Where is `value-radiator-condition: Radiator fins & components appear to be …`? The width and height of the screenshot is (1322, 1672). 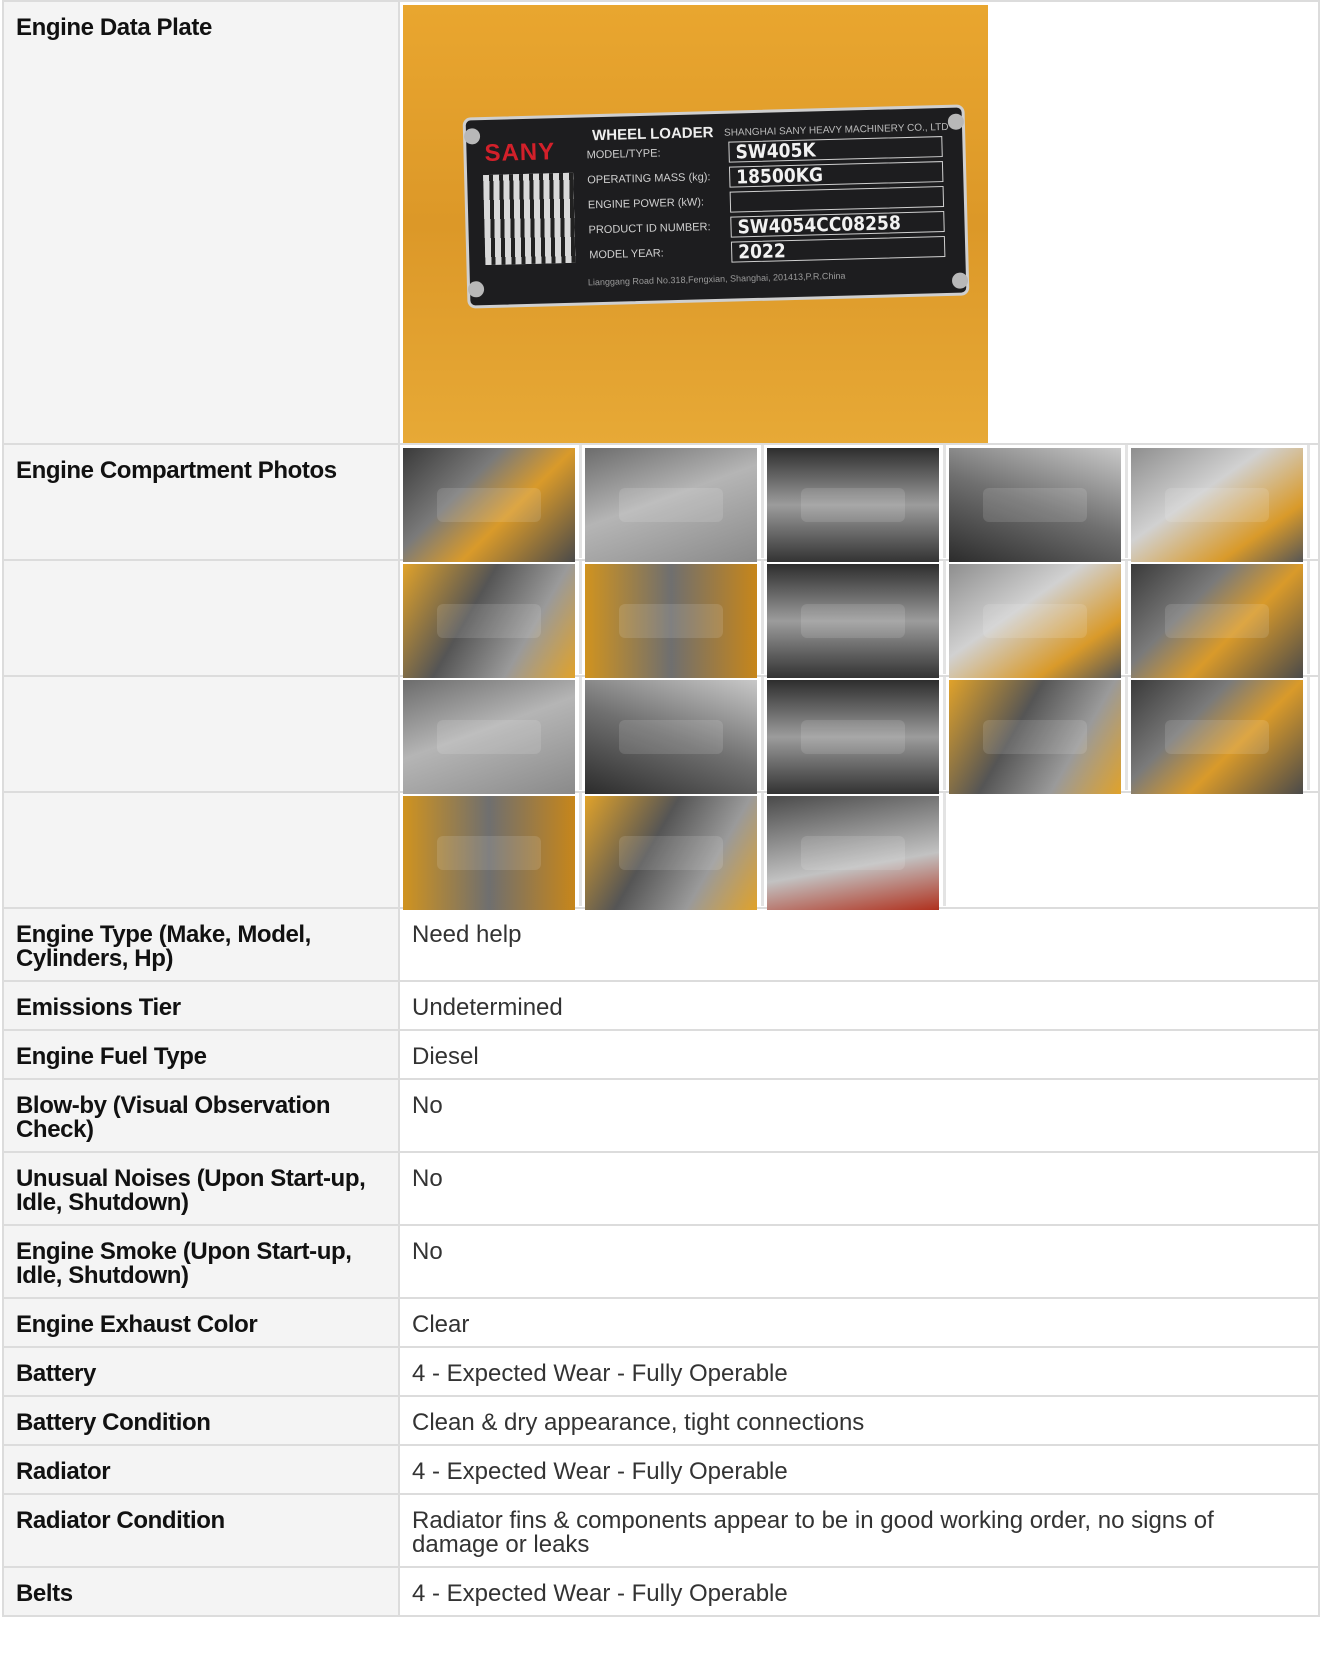
value-radiator-condition: Radiator fins & components appear to be … is located at coordinates (813, 1532).